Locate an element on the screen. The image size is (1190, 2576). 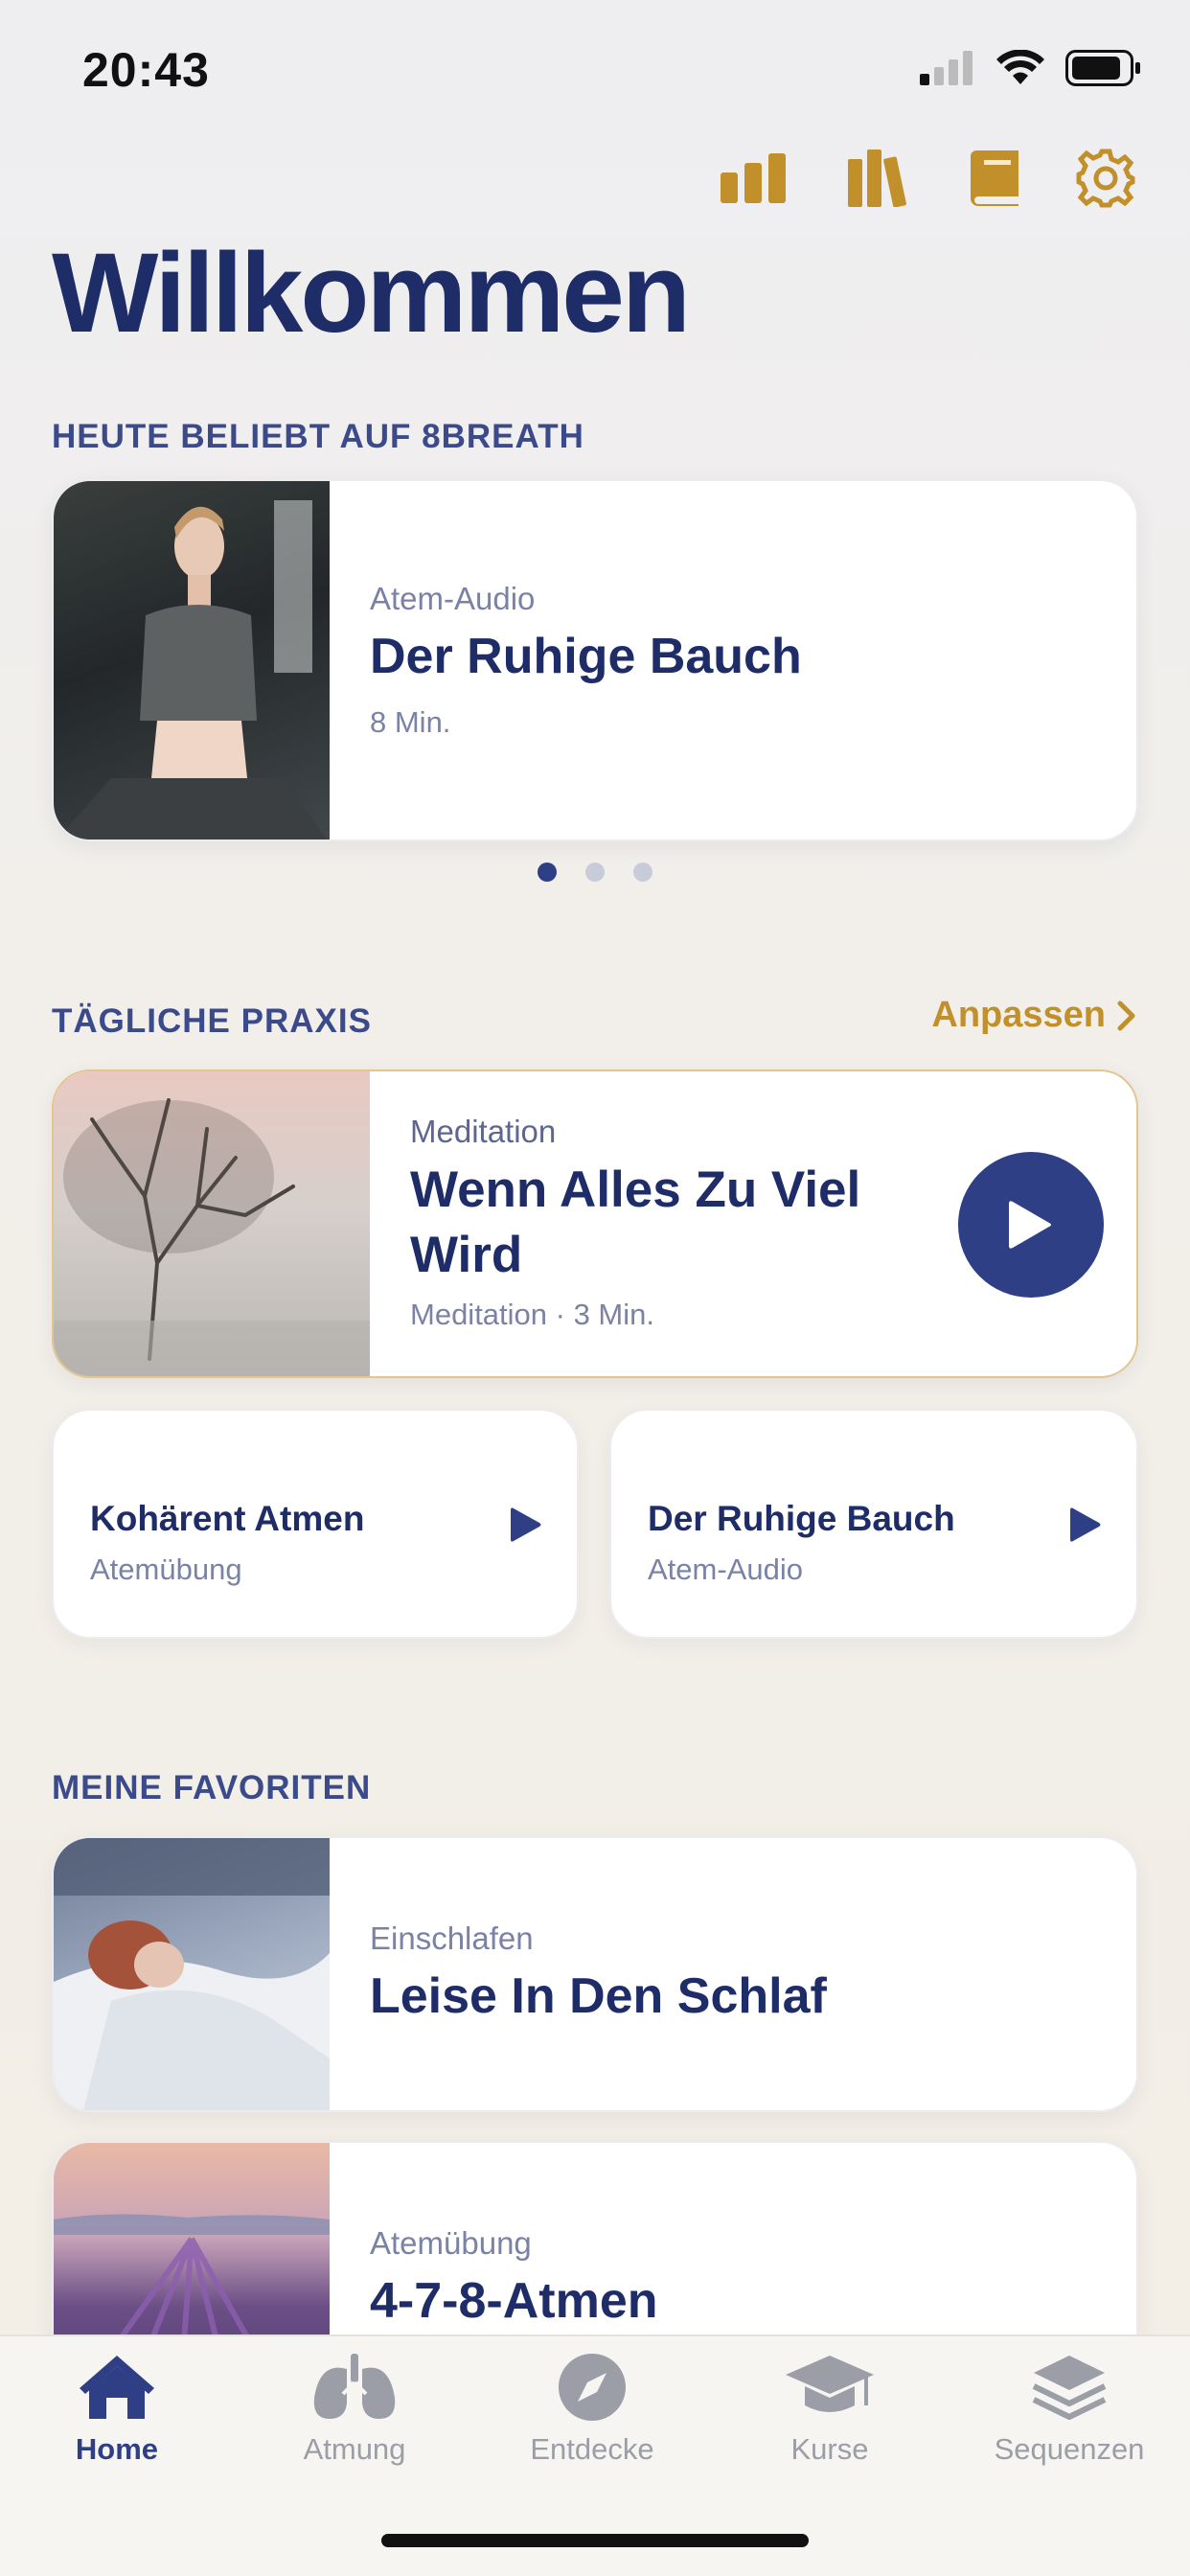
featured-title-line1: Wenn Alles Zu Viel is located at coordinates (636, 1190).